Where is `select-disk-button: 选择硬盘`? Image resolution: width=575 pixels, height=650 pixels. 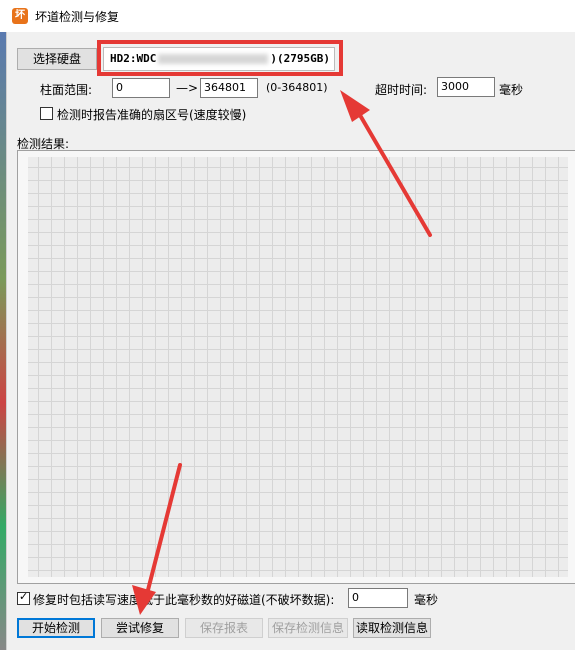 select-disk-button: 选择硬盘 is located at coordinates (57, 59).